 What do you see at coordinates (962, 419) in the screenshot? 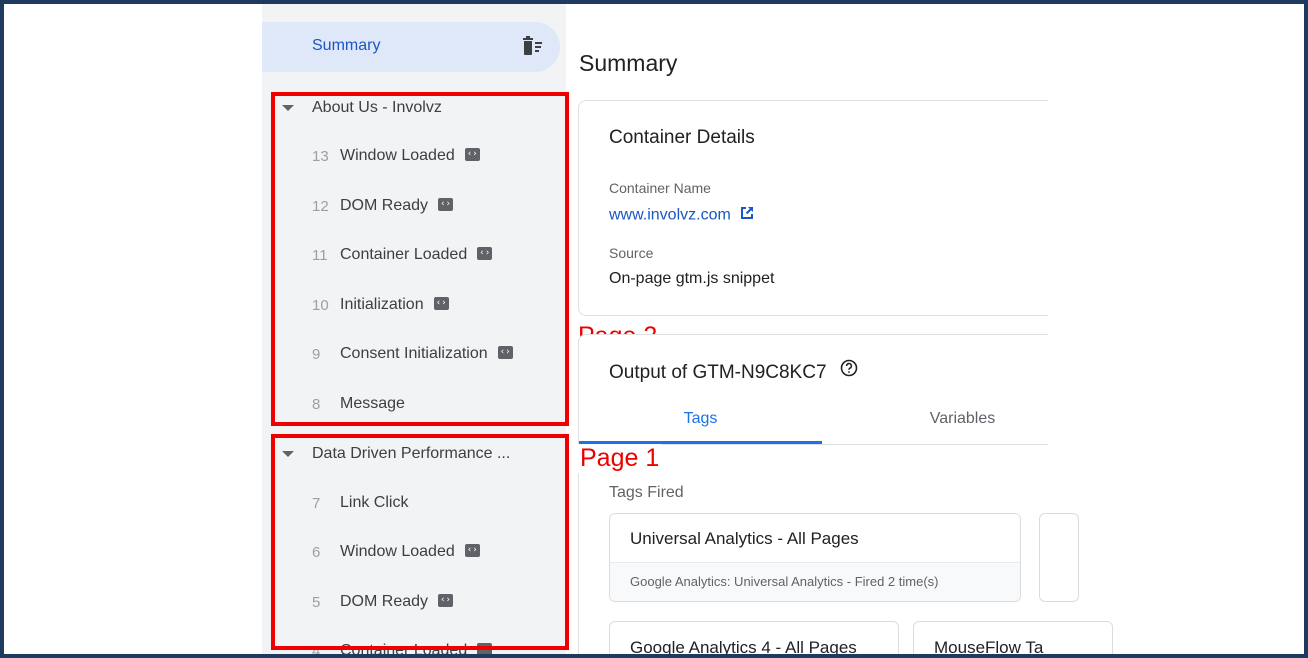
I see `tab-variables: Variables` at bounding box center [962, 419].